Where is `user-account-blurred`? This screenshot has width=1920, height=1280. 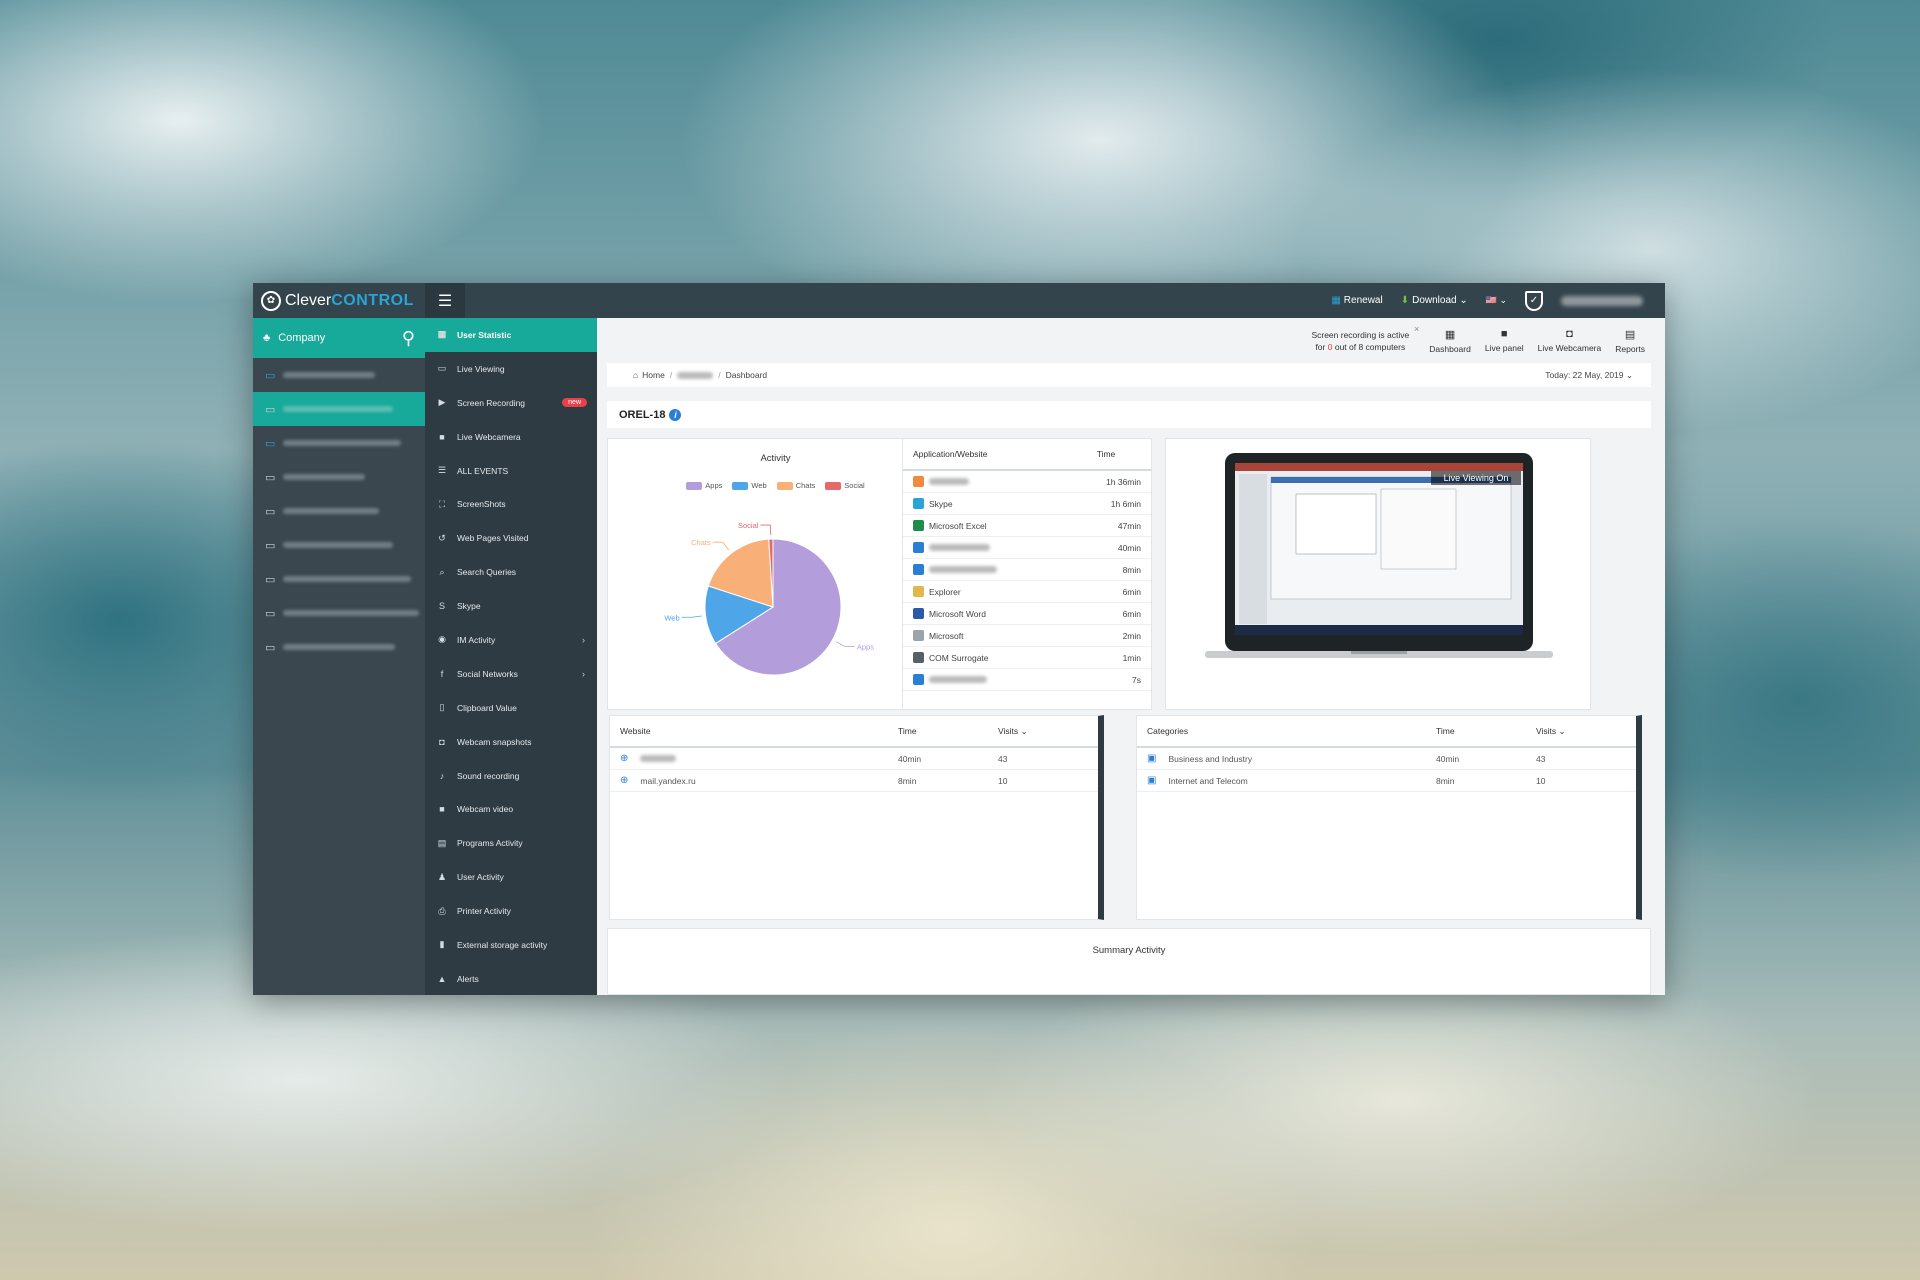
user-account-blurred is located at coordinates (1602, 300).